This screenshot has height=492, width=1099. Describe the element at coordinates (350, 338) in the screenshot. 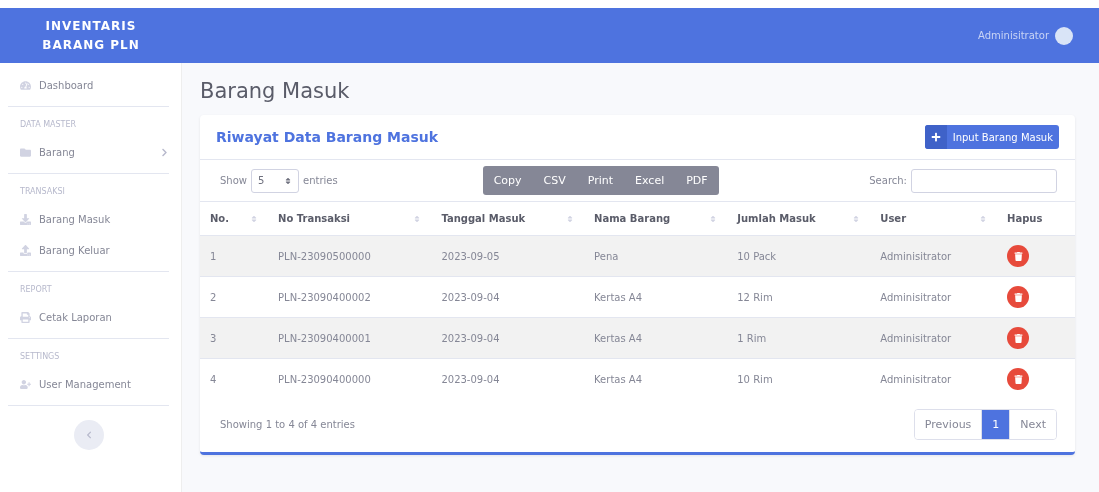

I see `table-cell: PLN-23090400001` at that location.